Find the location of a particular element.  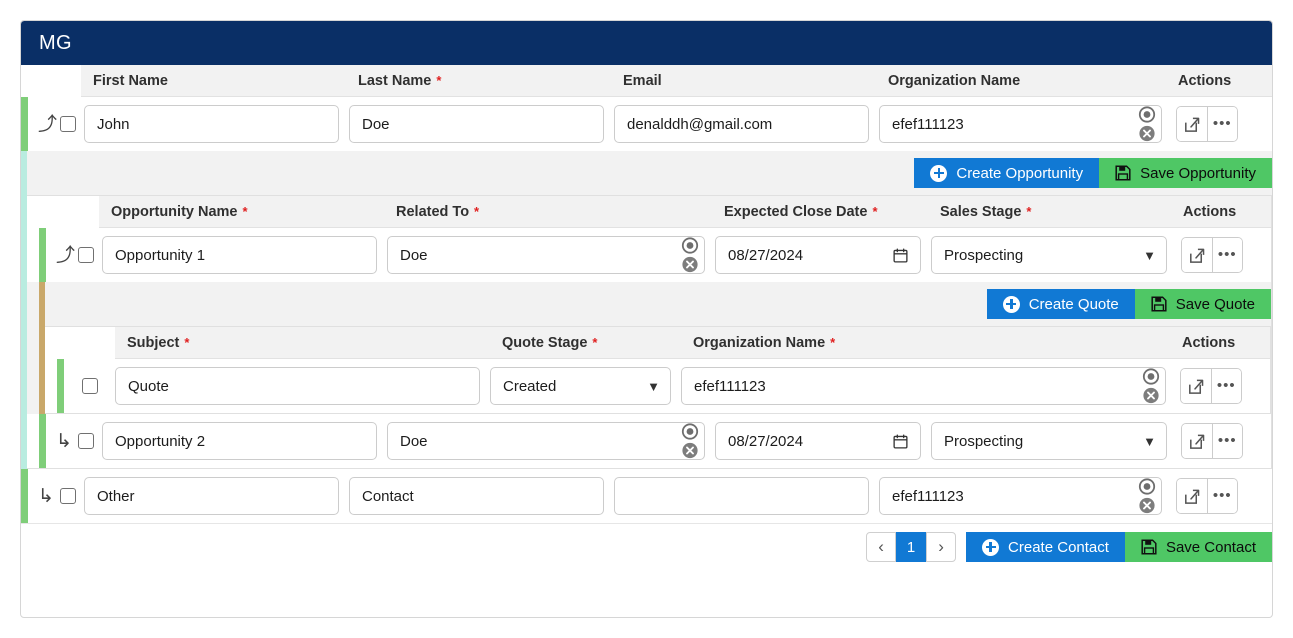

email-input: denalddh@gmail.com is located at coordinates (741, 124).